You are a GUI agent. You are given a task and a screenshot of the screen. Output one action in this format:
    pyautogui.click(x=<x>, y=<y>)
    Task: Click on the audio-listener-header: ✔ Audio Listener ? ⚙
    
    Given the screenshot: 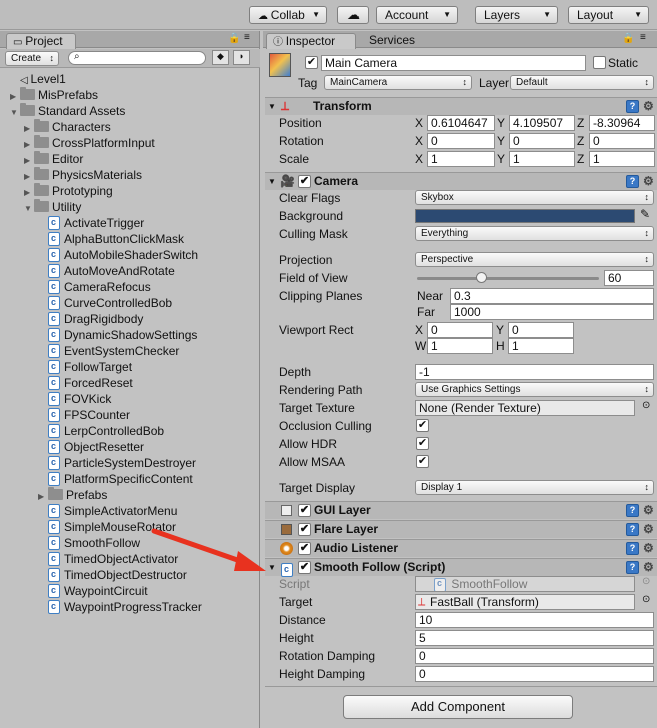 What is the action you would take?
    pyautogui.click(x=461, y=548)
    